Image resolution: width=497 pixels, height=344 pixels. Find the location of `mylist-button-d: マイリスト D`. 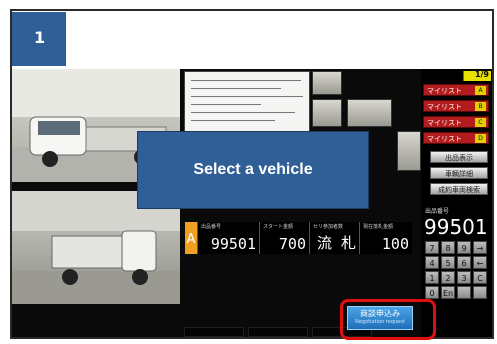

mylist-button-d: マイリスト D is located at coordinates (456, 138).